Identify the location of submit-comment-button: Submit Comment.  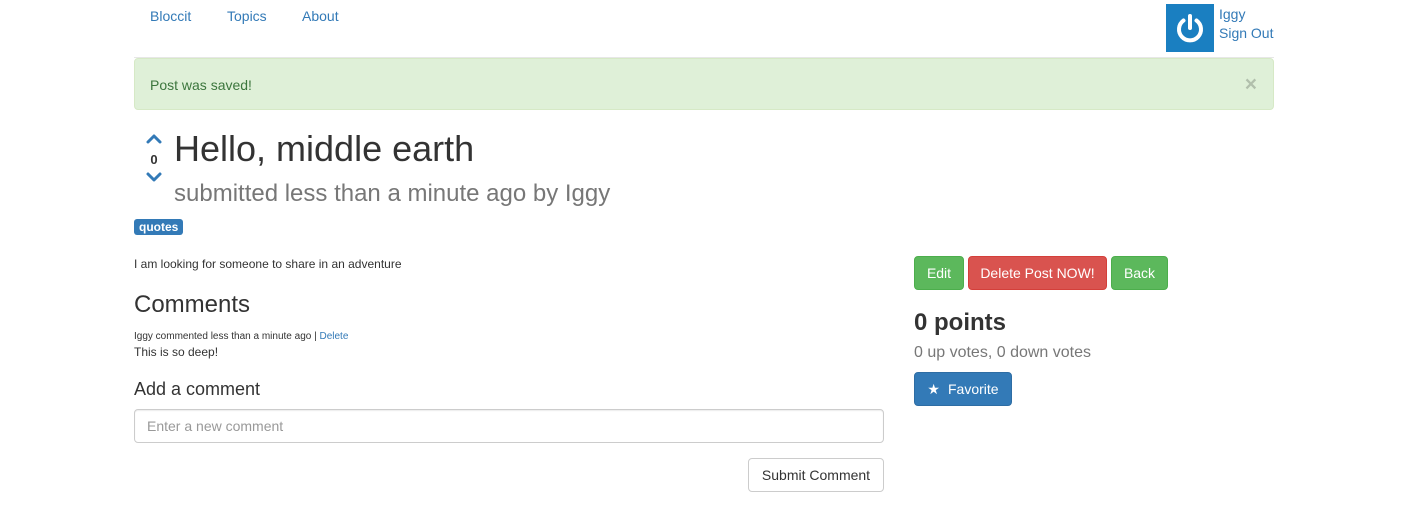
(816, 475).